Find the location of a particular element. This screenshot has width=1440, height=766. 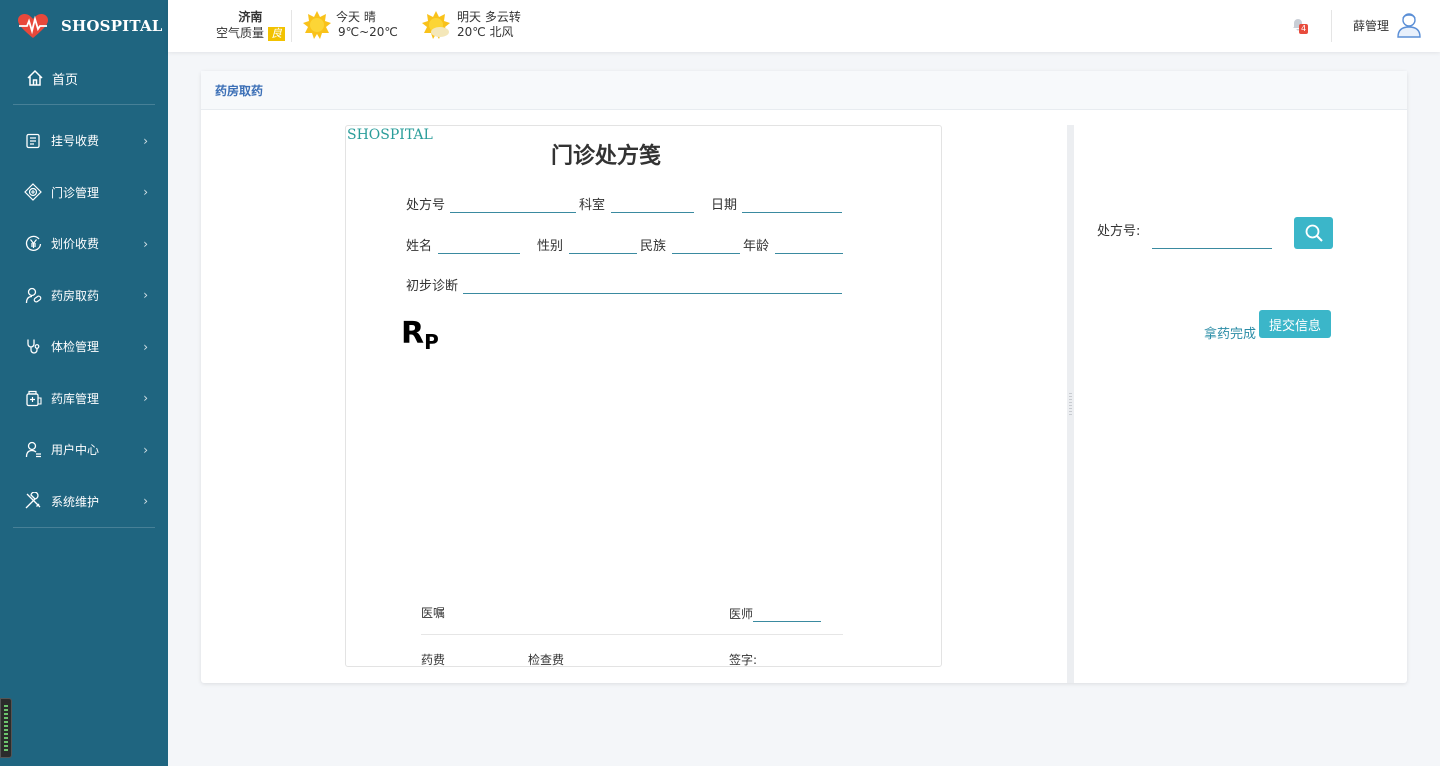

today-day: 今天 is located at coordinates (348, 17).